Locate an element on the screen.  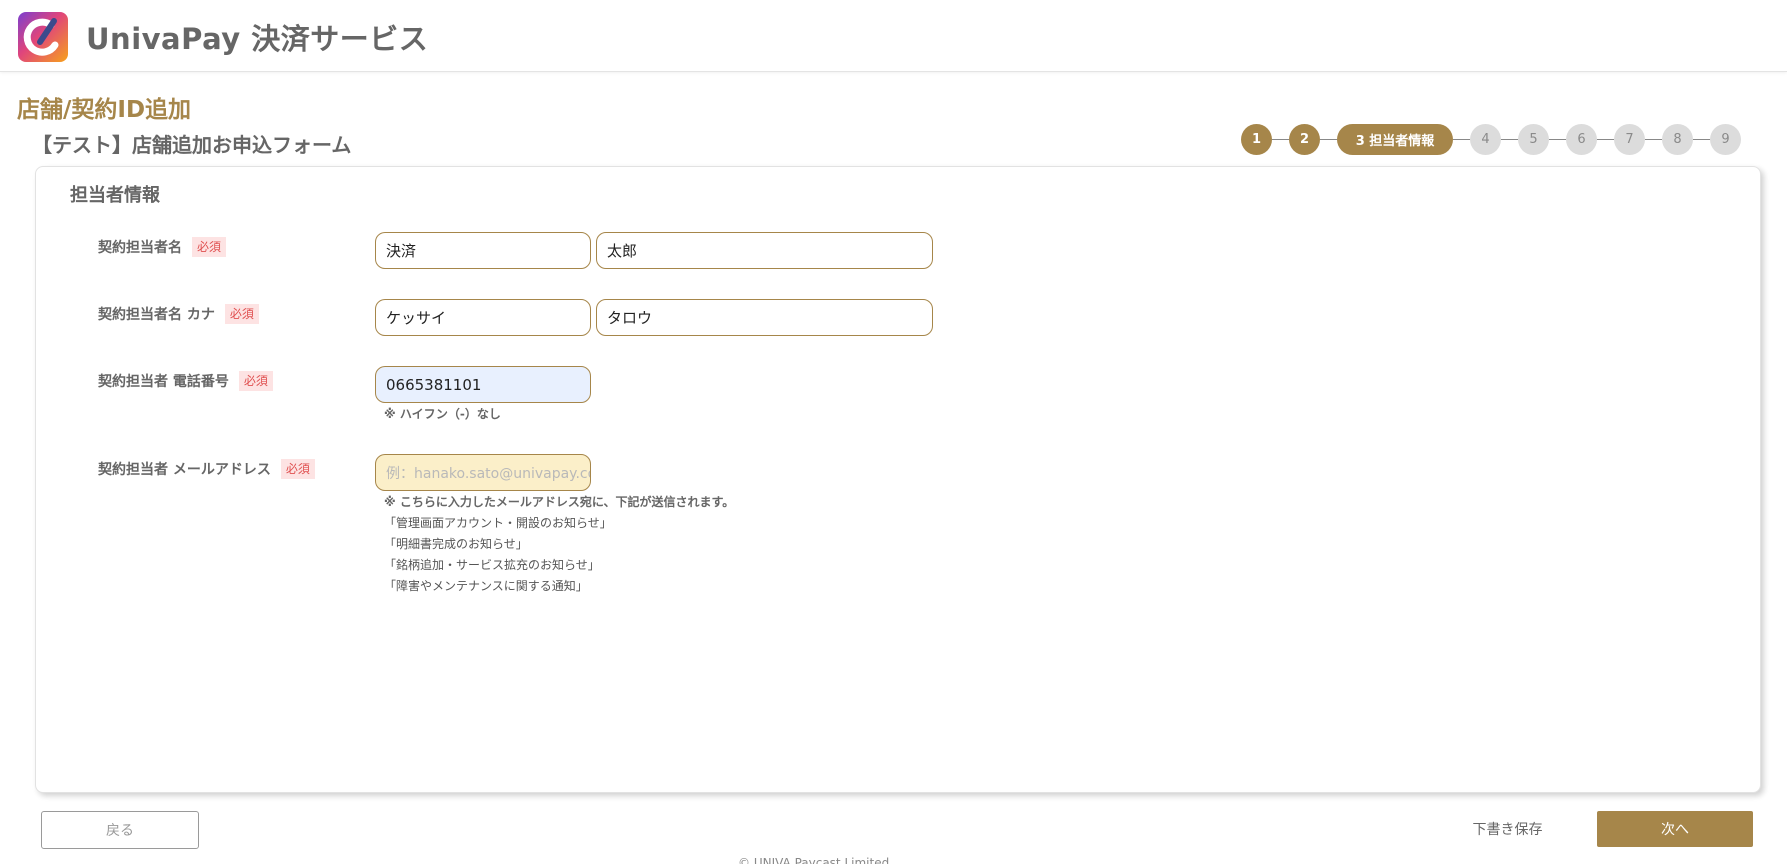
field-label-phone: 契約担当者 電話番号 必須 is located at coordinates (185, 381).